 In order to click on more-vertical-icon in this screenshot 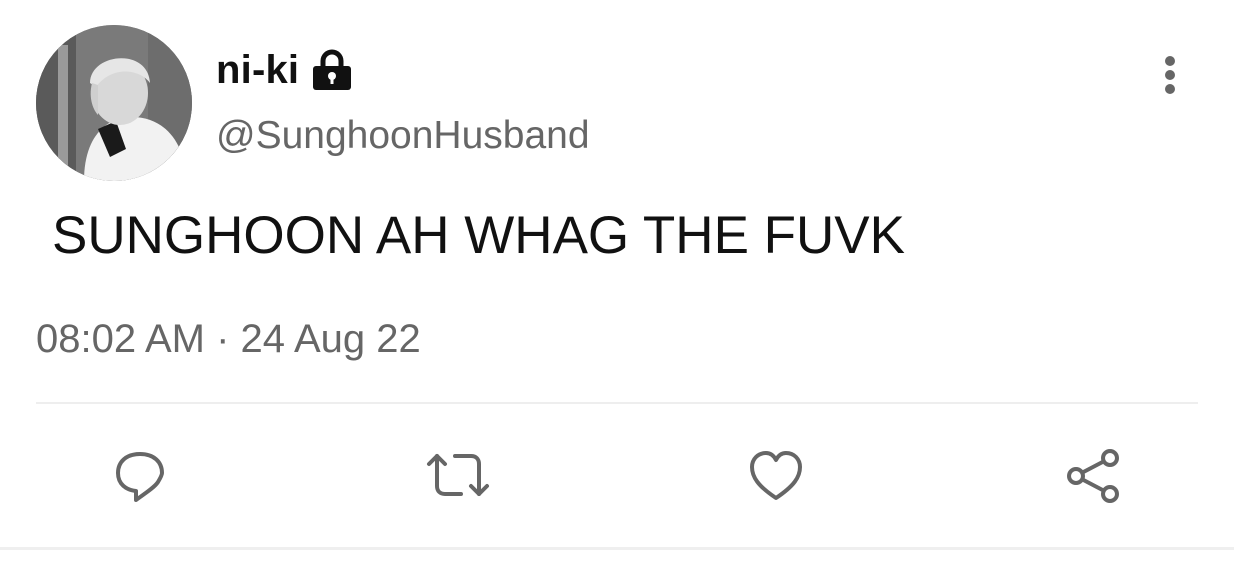, I will do `click(1170, 77)`.